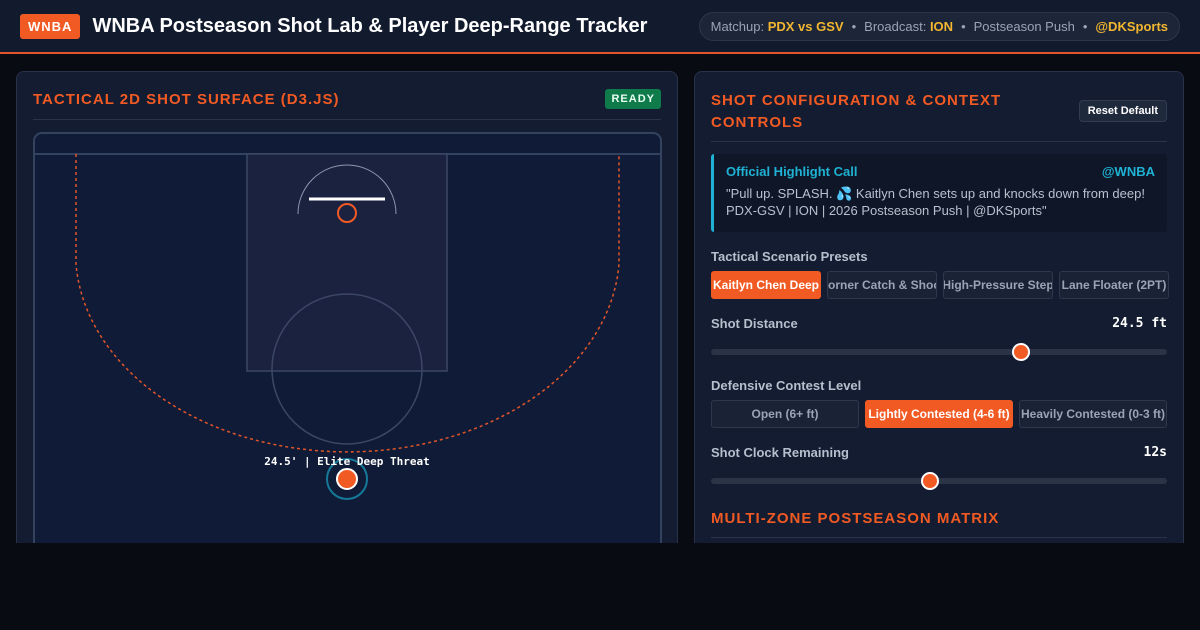 Image resolution: width=1200 pixels, height=630 pixels. Describe the element at coordinates (754, 323) in the screenshot. I see `shot-distance-label: Shot Distance` at that location.